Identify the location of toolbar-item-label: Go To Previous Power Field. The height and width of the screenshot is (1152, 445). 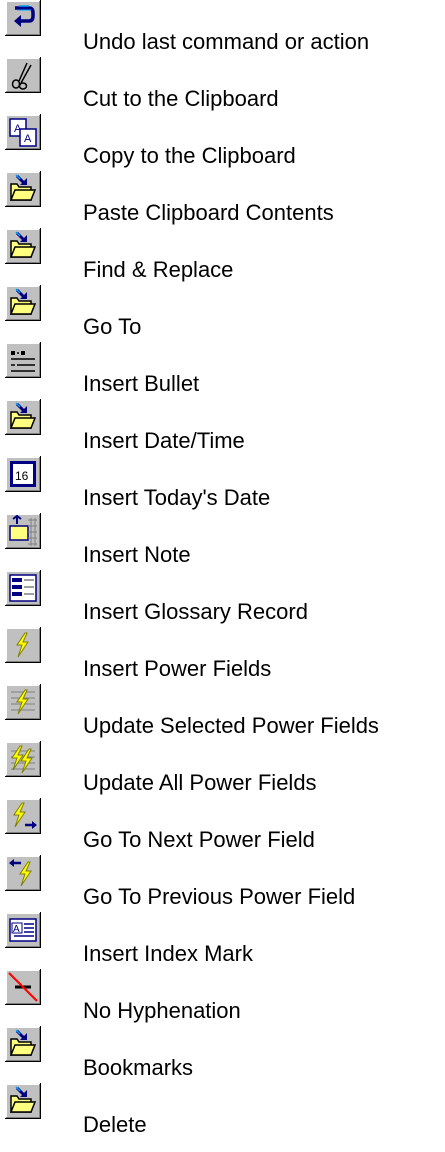
(219, 896).